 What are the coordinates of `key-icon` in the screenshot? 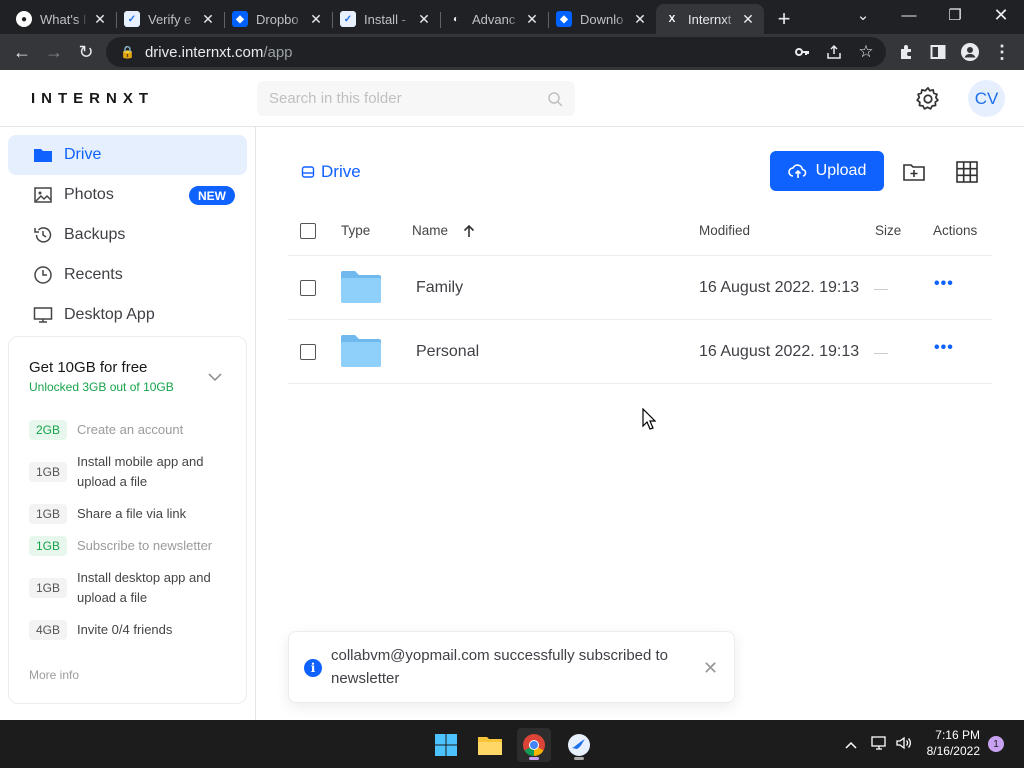 It's located at (802, 52).